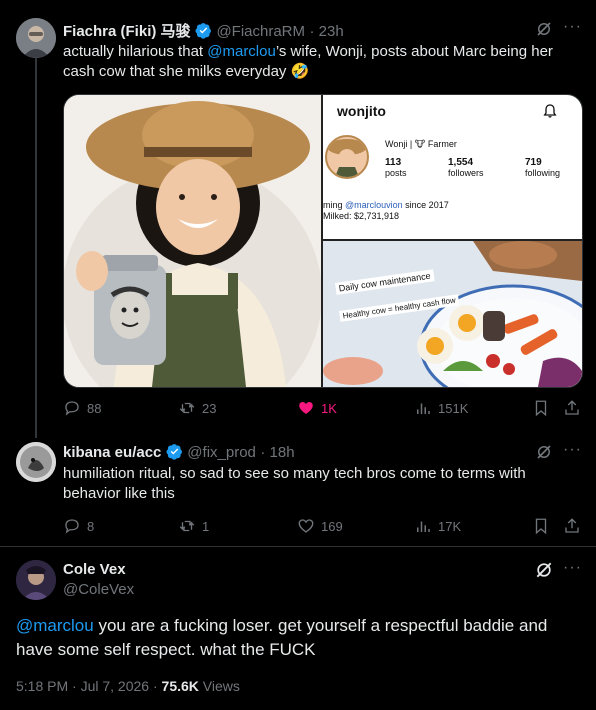 This screenshot has height=710, width=596. What do you see at coordinates (550, 111) in the screenshot?
I see `notification-bell-icon` at bounding box center [550, 111].